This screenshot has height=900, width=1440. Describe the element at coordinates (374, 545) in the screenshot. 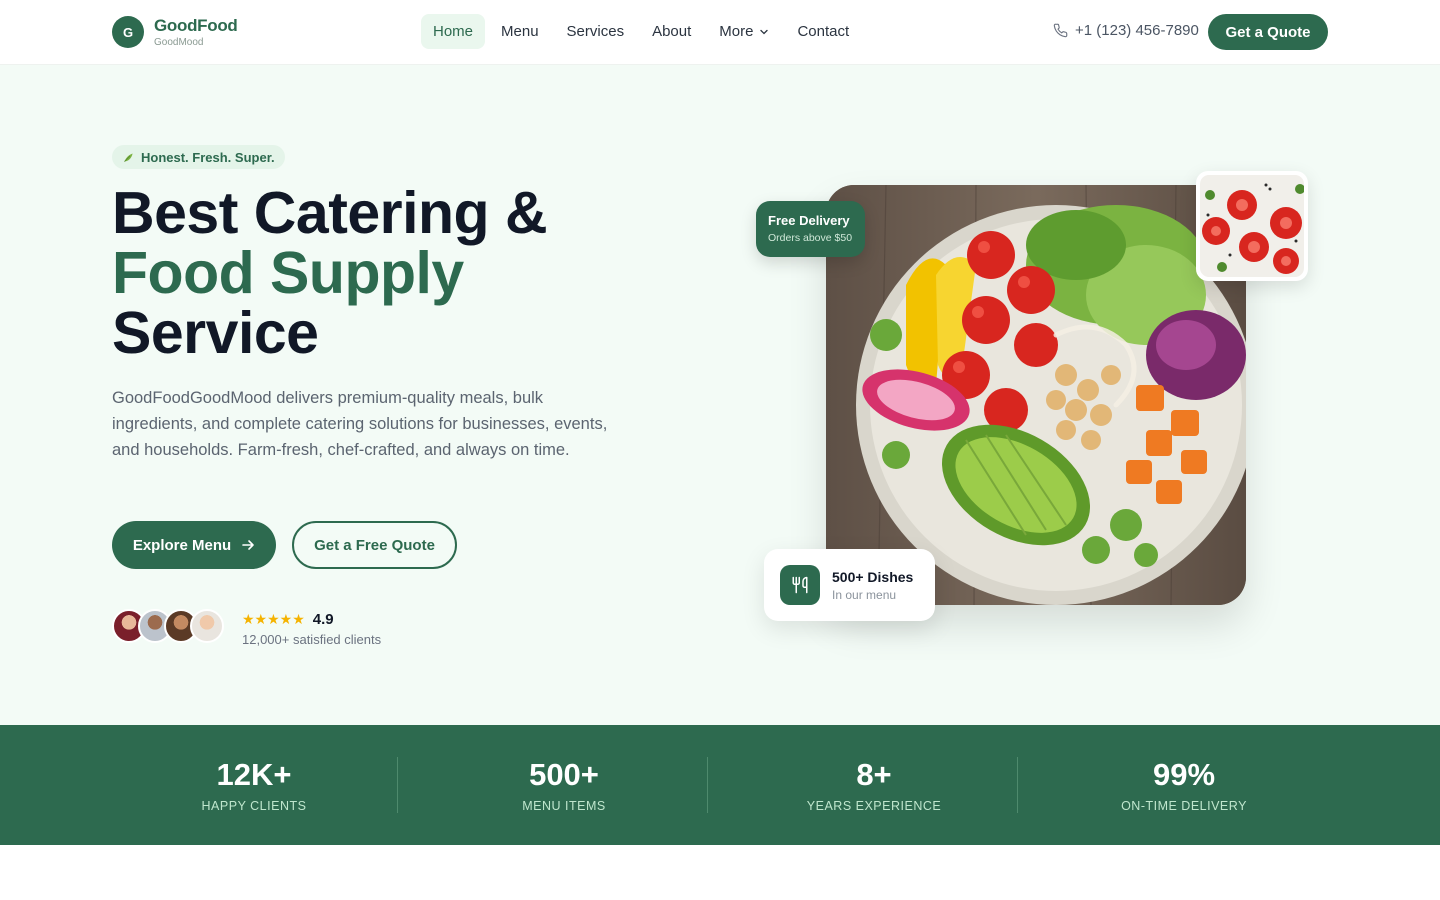

I see `free-quote-button: Get a Free Quote` at that location.